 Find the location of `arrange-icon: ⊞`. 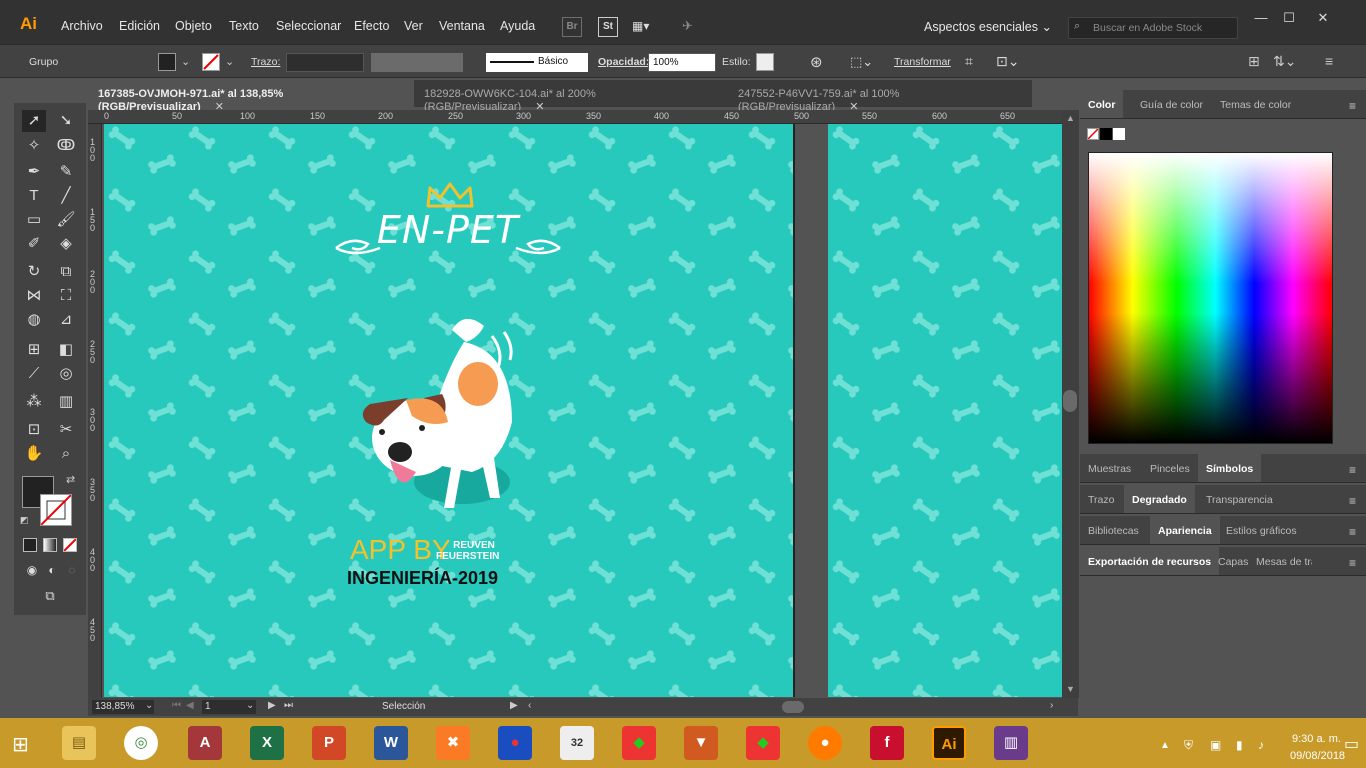

arrange-icon: ⊞ is located at coordinates (1254, 61).